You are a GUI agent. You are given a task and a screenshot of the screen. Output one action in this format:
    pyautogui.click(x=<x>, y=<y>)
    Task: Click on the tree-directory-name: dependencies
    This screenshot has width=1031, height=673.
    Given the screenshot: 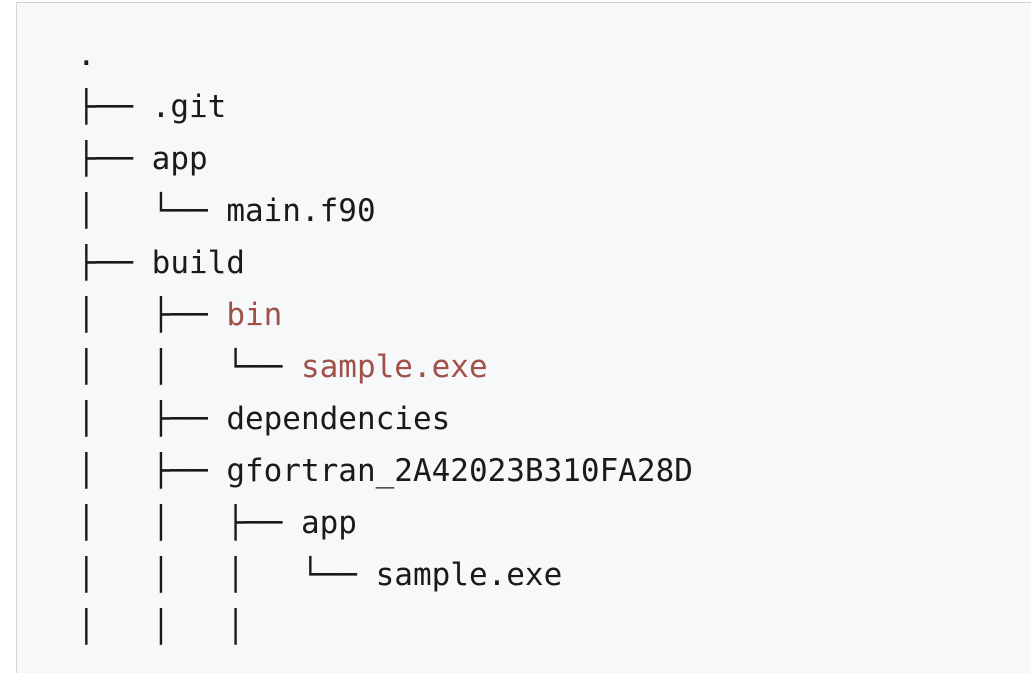 What is the action you would take?
    pyautogui.click(x=338, y=419)
    